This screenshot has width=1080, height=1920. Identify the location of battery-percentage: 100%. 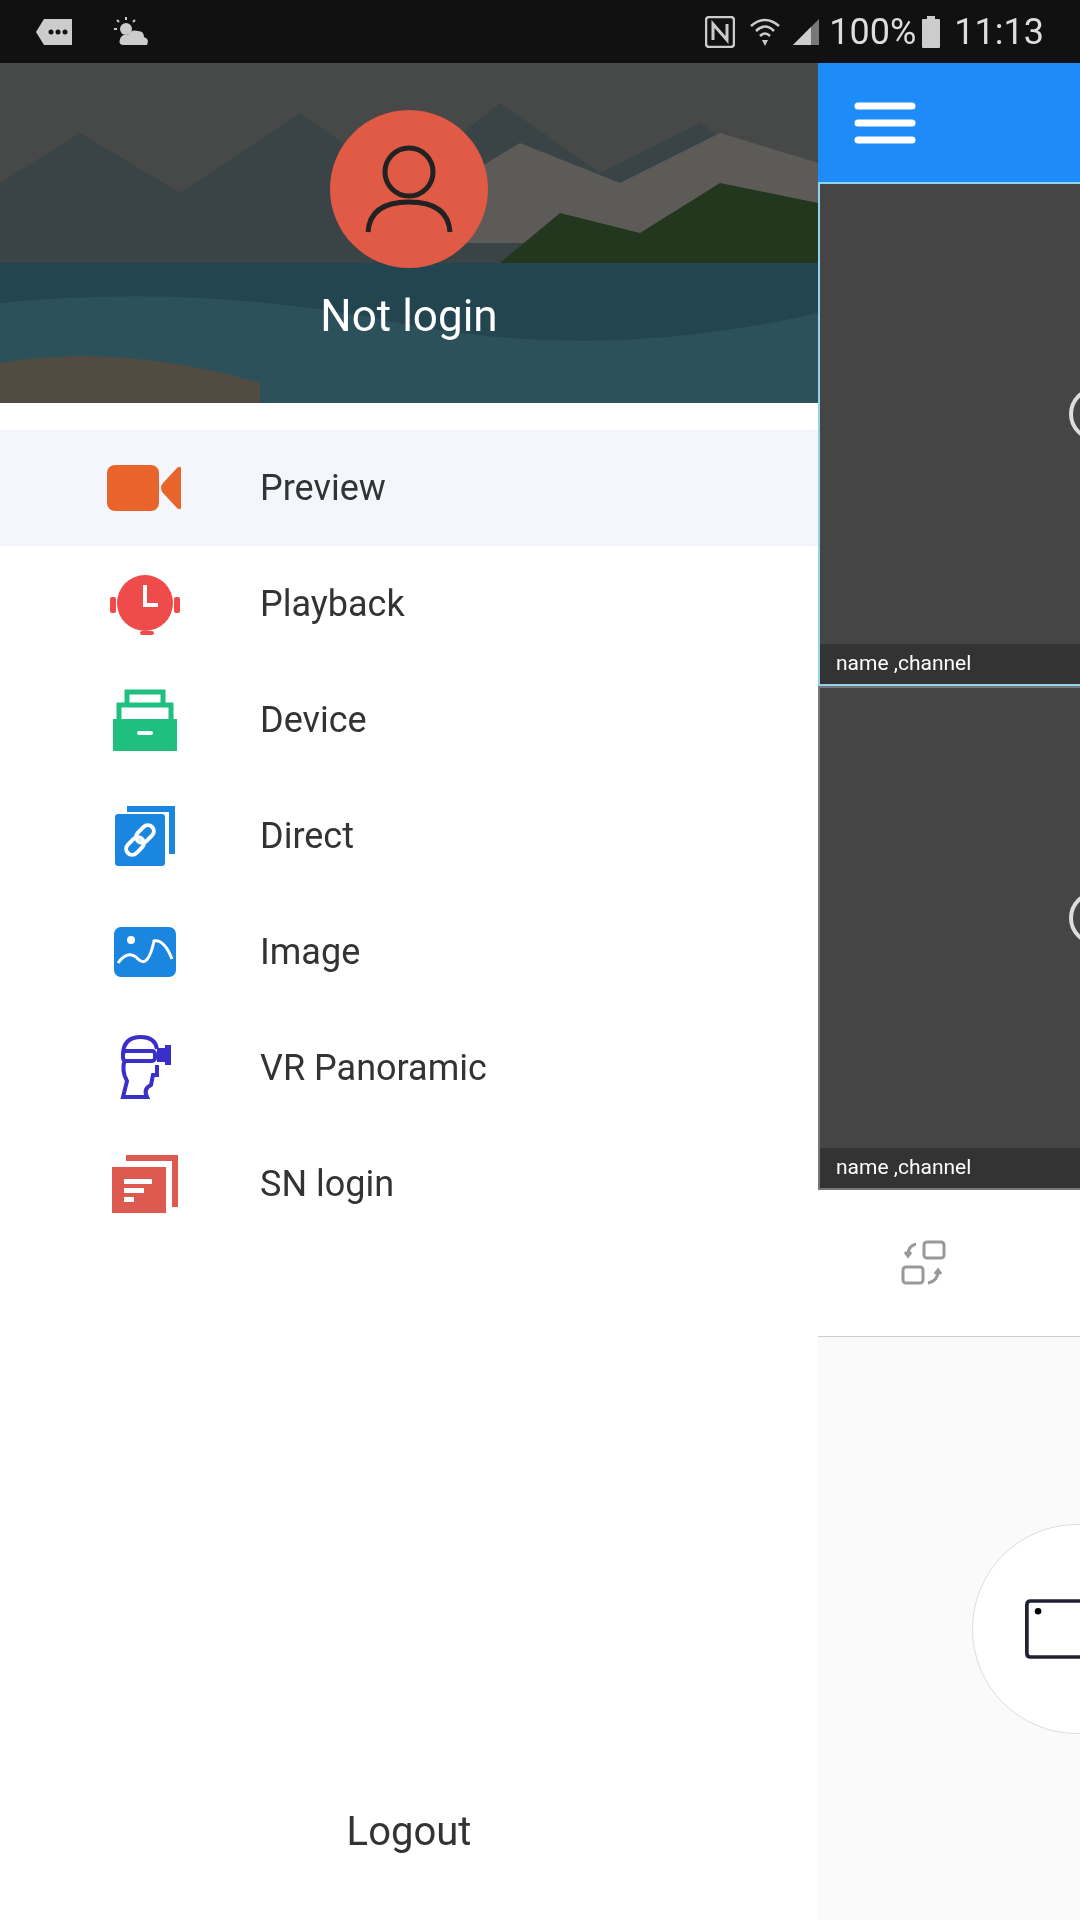
(873, 32).